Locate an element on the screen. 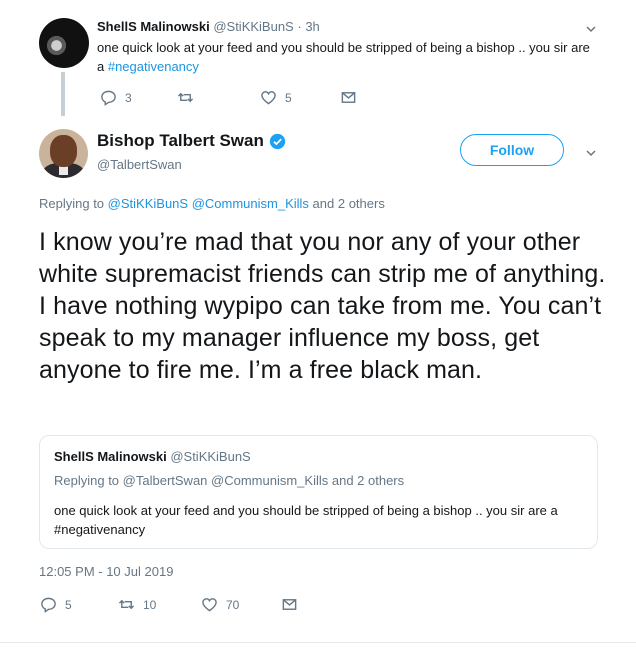 The width and height of the screenshot is (636, 647). divider is located at coordinates (318, 642).